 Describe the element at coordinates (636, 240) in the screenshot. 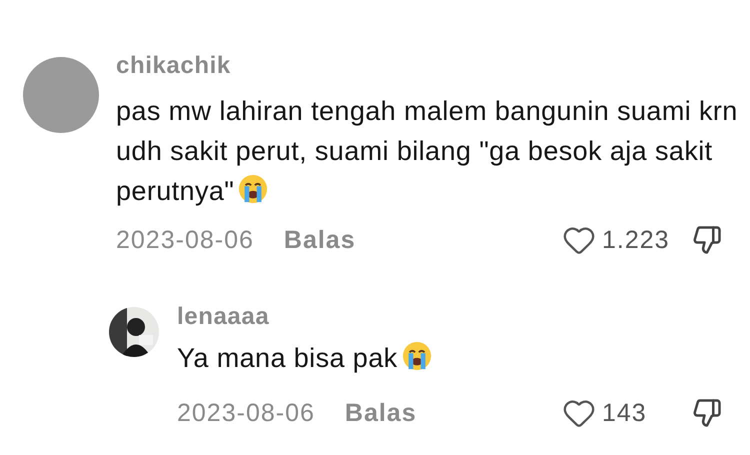

I see `like-count: 1.223` at that location.